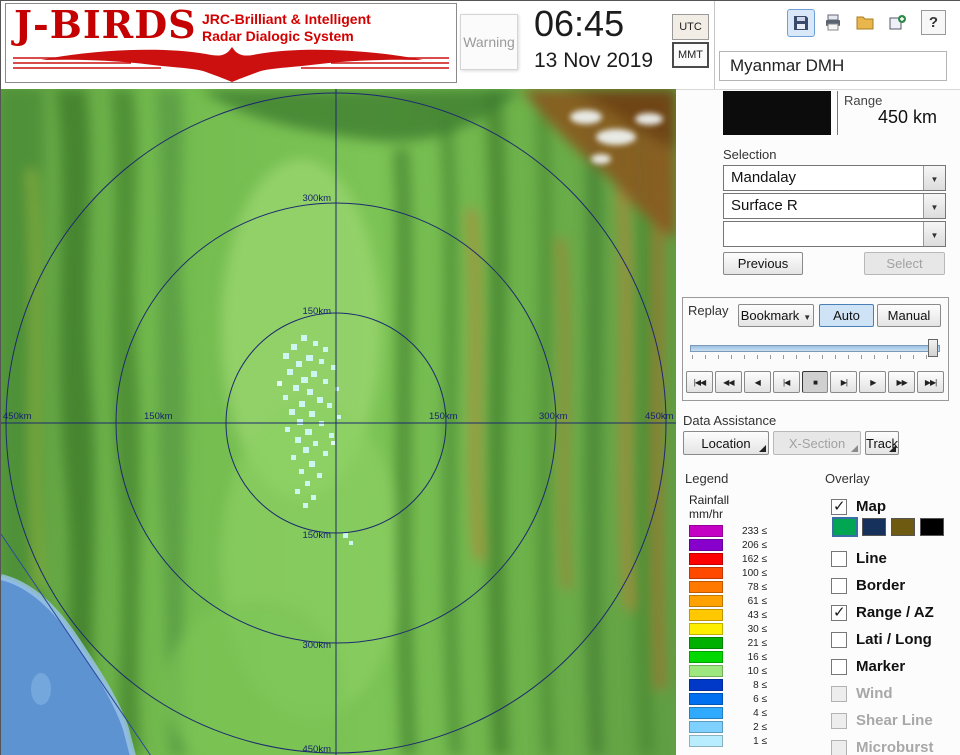 The width and height of the screenshot is (960, 755). I want to click on legend-row: 1 ≤, so click(728, 741).